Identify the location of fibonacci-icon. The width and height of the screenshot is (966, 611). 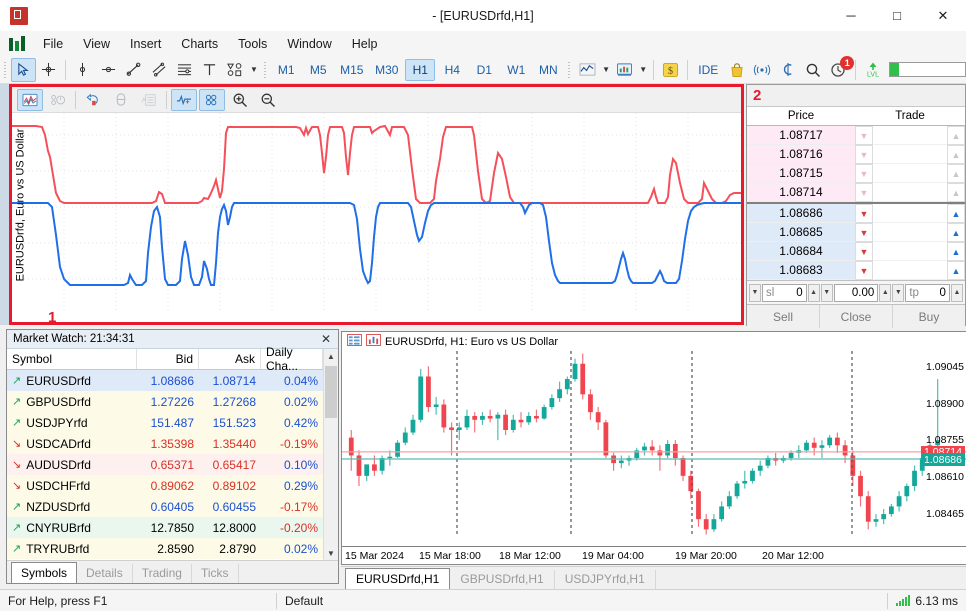
(184, 70).